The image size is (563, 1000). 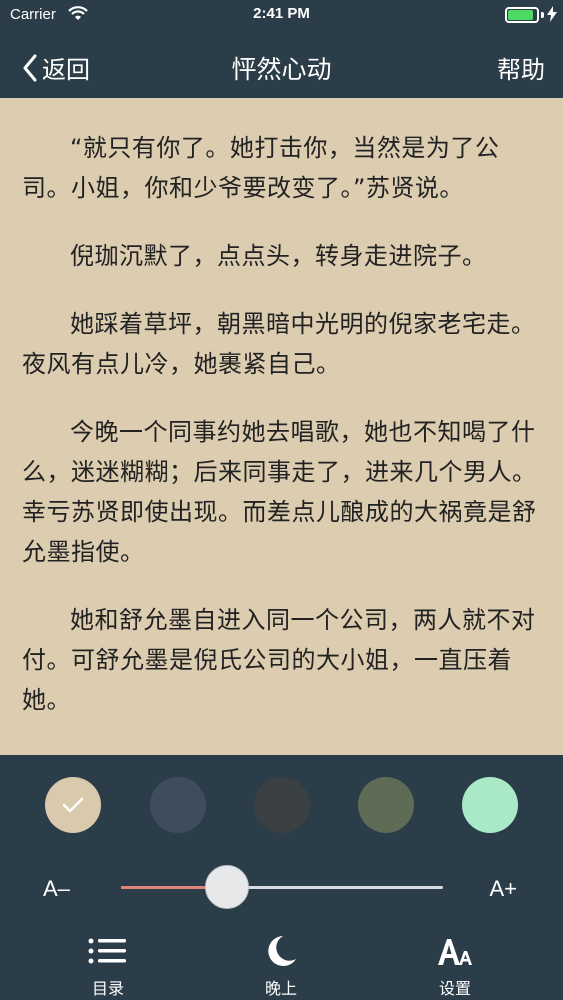 I want to click on moon-icon: z z, so click(x=282, y=951).